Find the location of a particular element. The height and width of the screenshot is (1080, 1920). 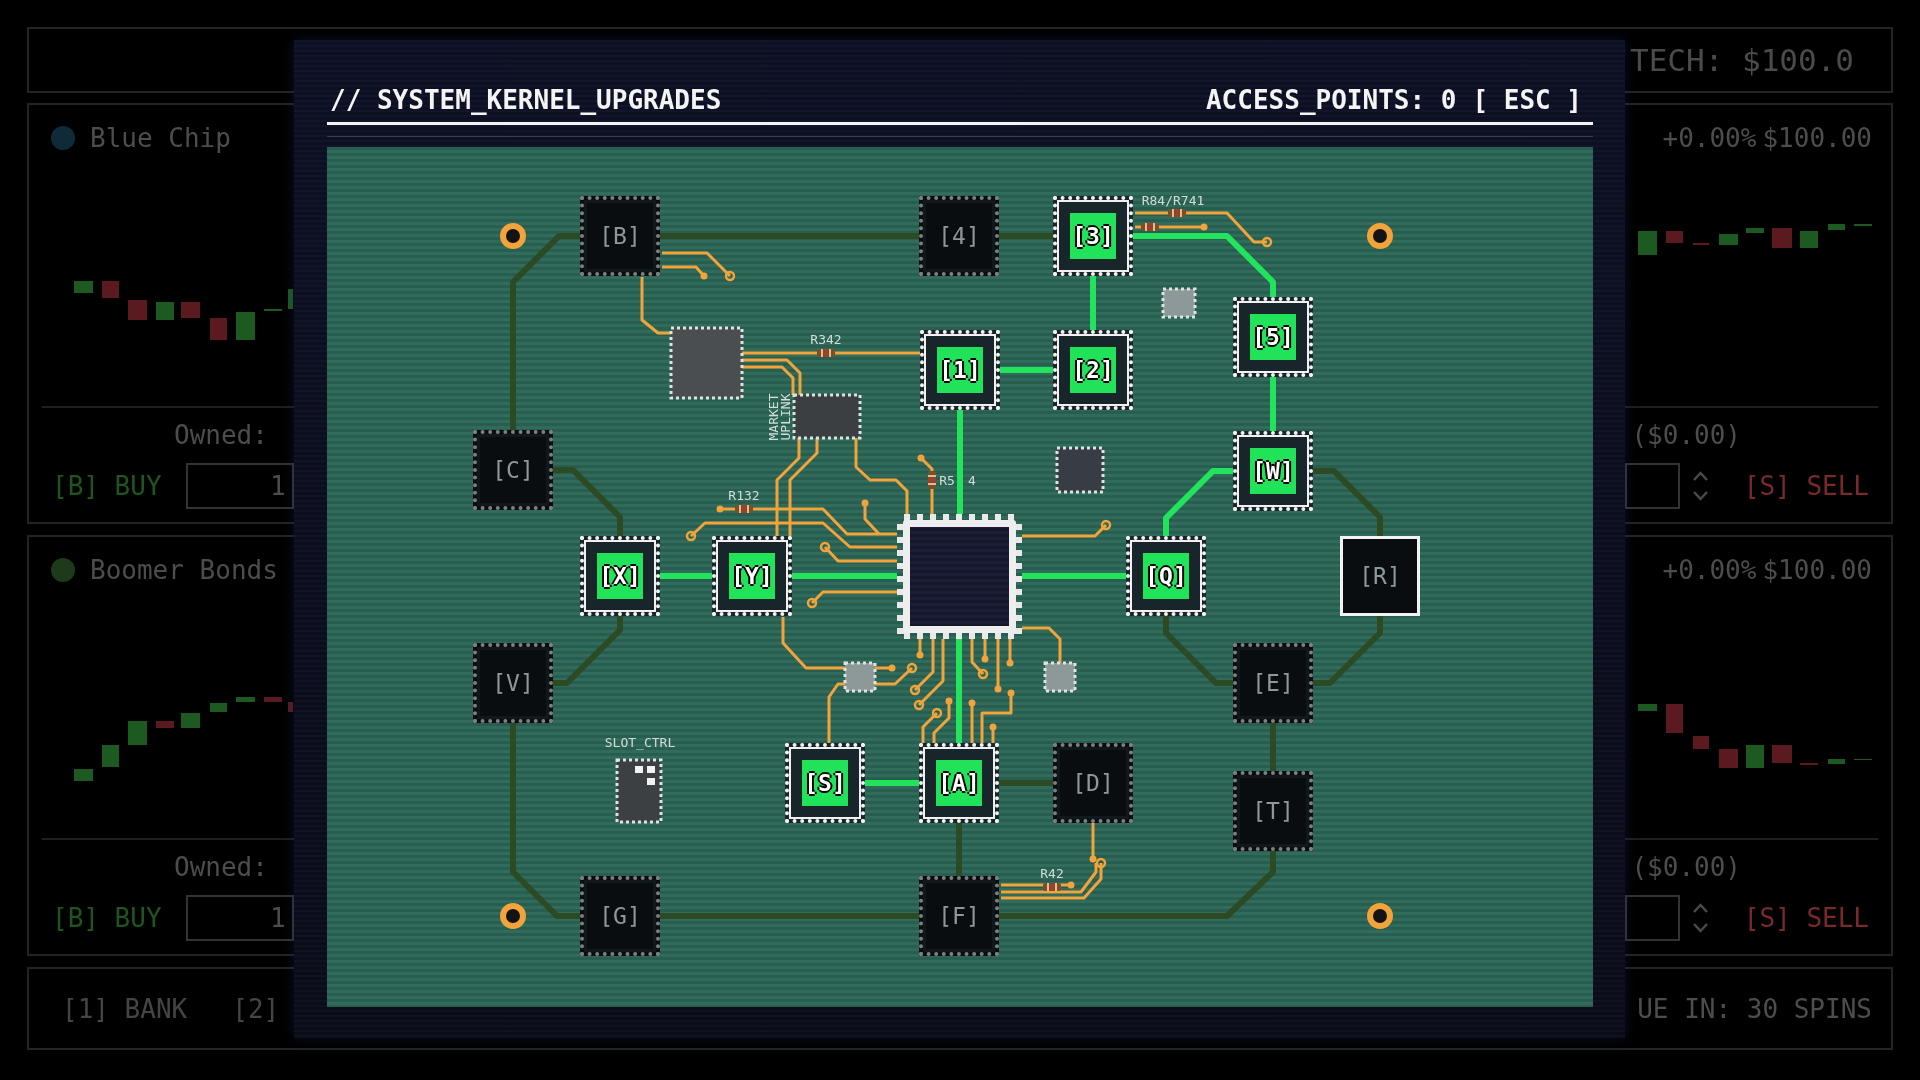

silkscreen-label: R84/R741 is located at coordinates (1173, 201).